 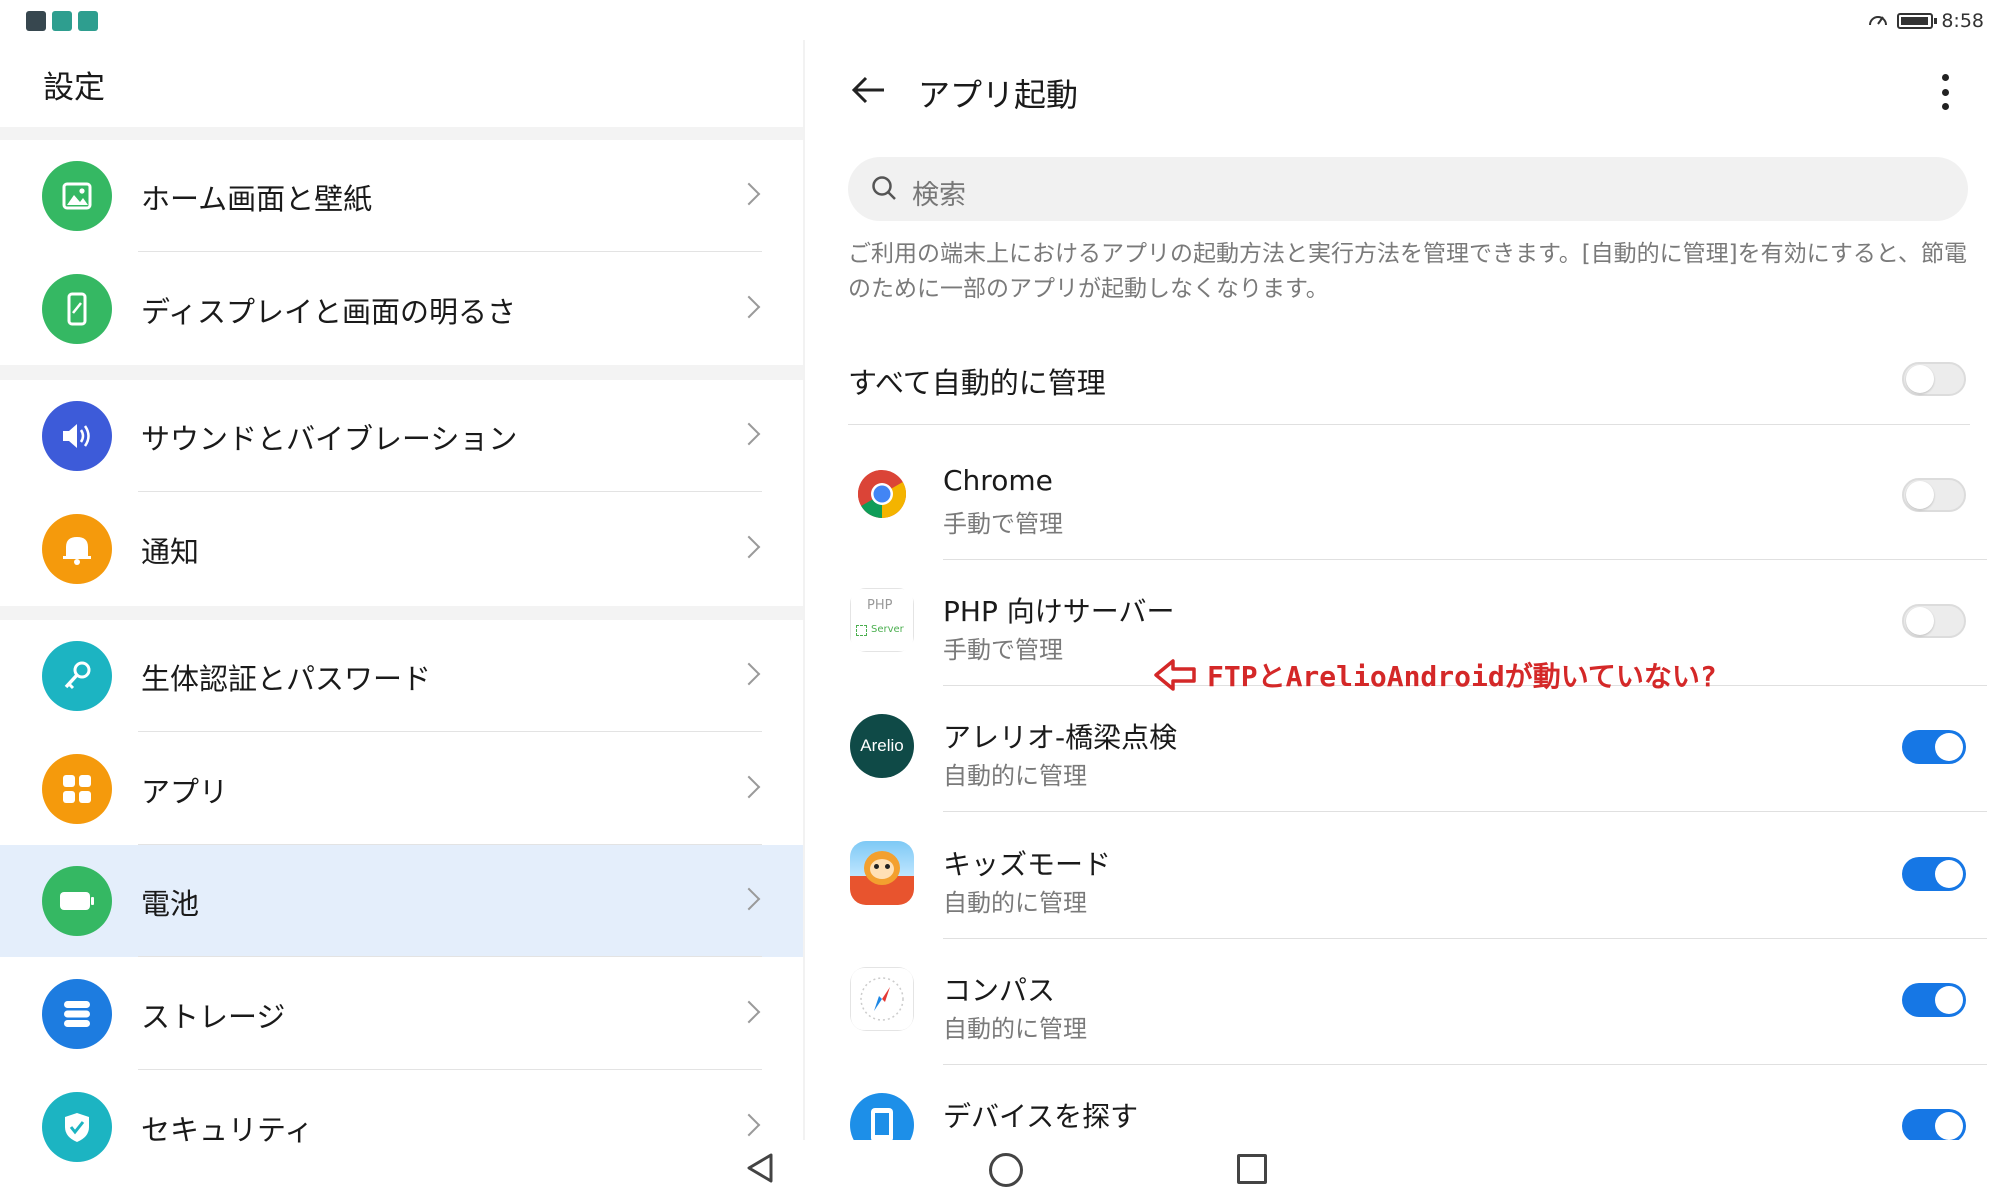 What do you see at coordinates (760, 1168) in the screenshot?
I see `nav-back-icon` at bounding box center [760, 1168].